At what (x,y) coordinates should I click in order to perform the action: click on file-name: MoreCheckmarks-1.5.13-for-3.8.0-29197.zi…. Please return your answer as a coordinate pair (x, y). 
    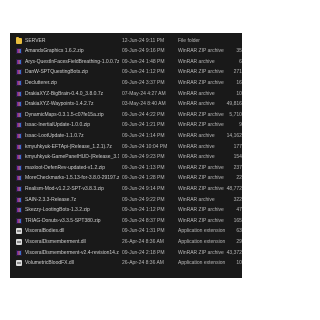
    Looking at the image, I should click on (72, 178).